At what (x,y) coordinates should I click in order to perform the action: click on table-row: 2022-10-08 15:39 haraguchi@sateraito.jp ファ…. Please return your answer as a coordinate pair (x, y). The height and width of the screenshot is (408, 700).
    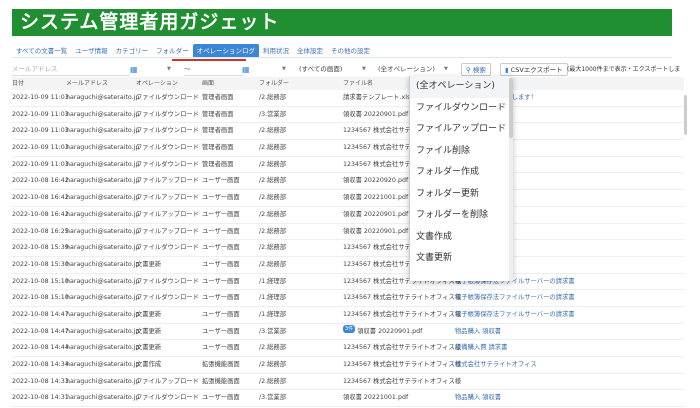
    Looking at the image, I should click on (348, 248).